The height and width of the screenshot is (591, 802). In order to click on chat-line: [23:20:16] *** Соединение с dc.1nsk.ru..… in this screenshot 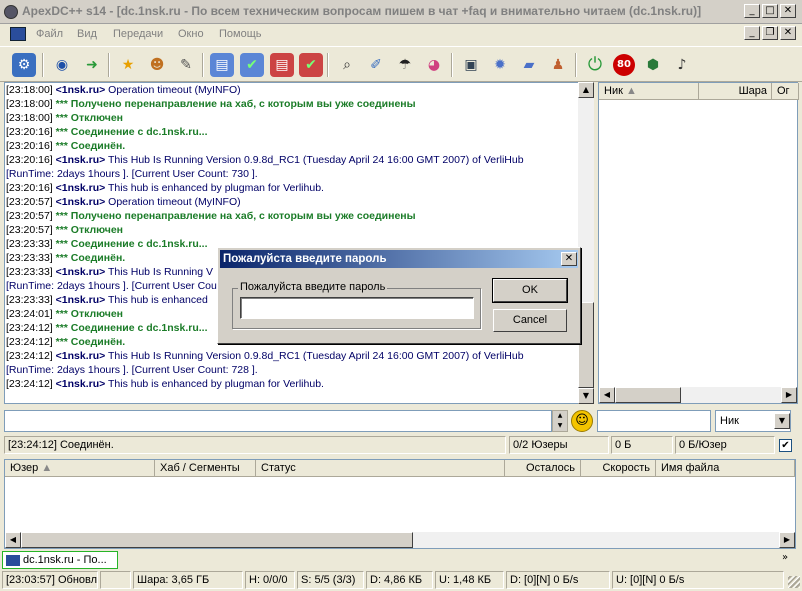, I will do `click(107, 132)`.